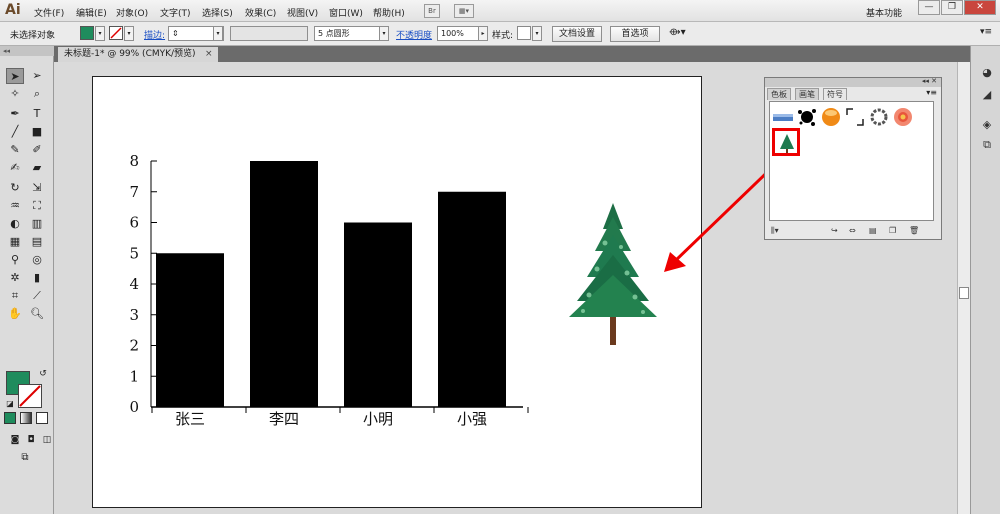  I want to click on document-tab: 未标题-1* @ 99% (CMYK/预览) ×, so click(138, 54).